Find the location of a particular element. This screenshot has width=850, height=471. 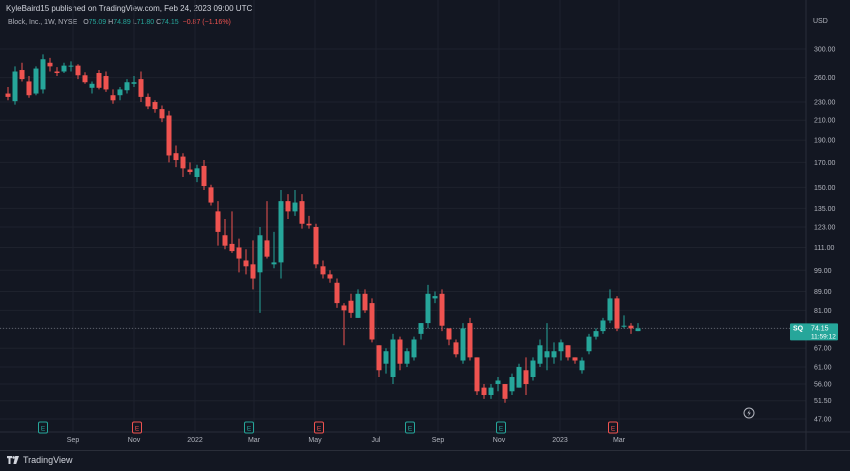

price-axis-label: 67.00 is located at coordinates (823, 349).